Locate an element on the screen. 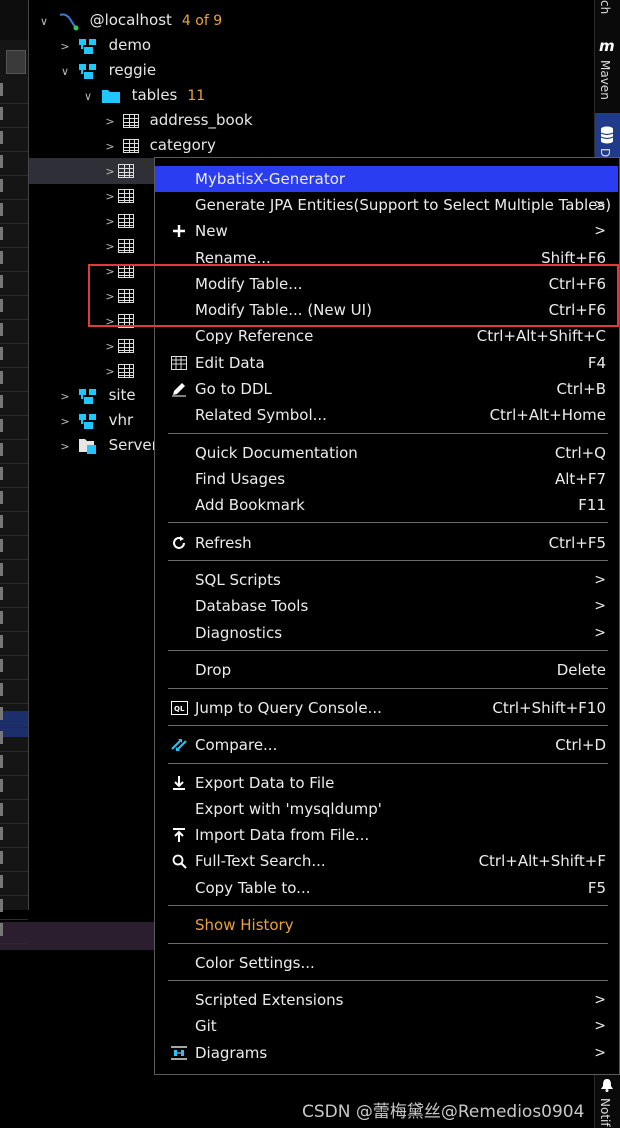 The width and height of the screenshot is (620, 1128). tree-node-address-book: > address_book is located at coordinates (177, 121).